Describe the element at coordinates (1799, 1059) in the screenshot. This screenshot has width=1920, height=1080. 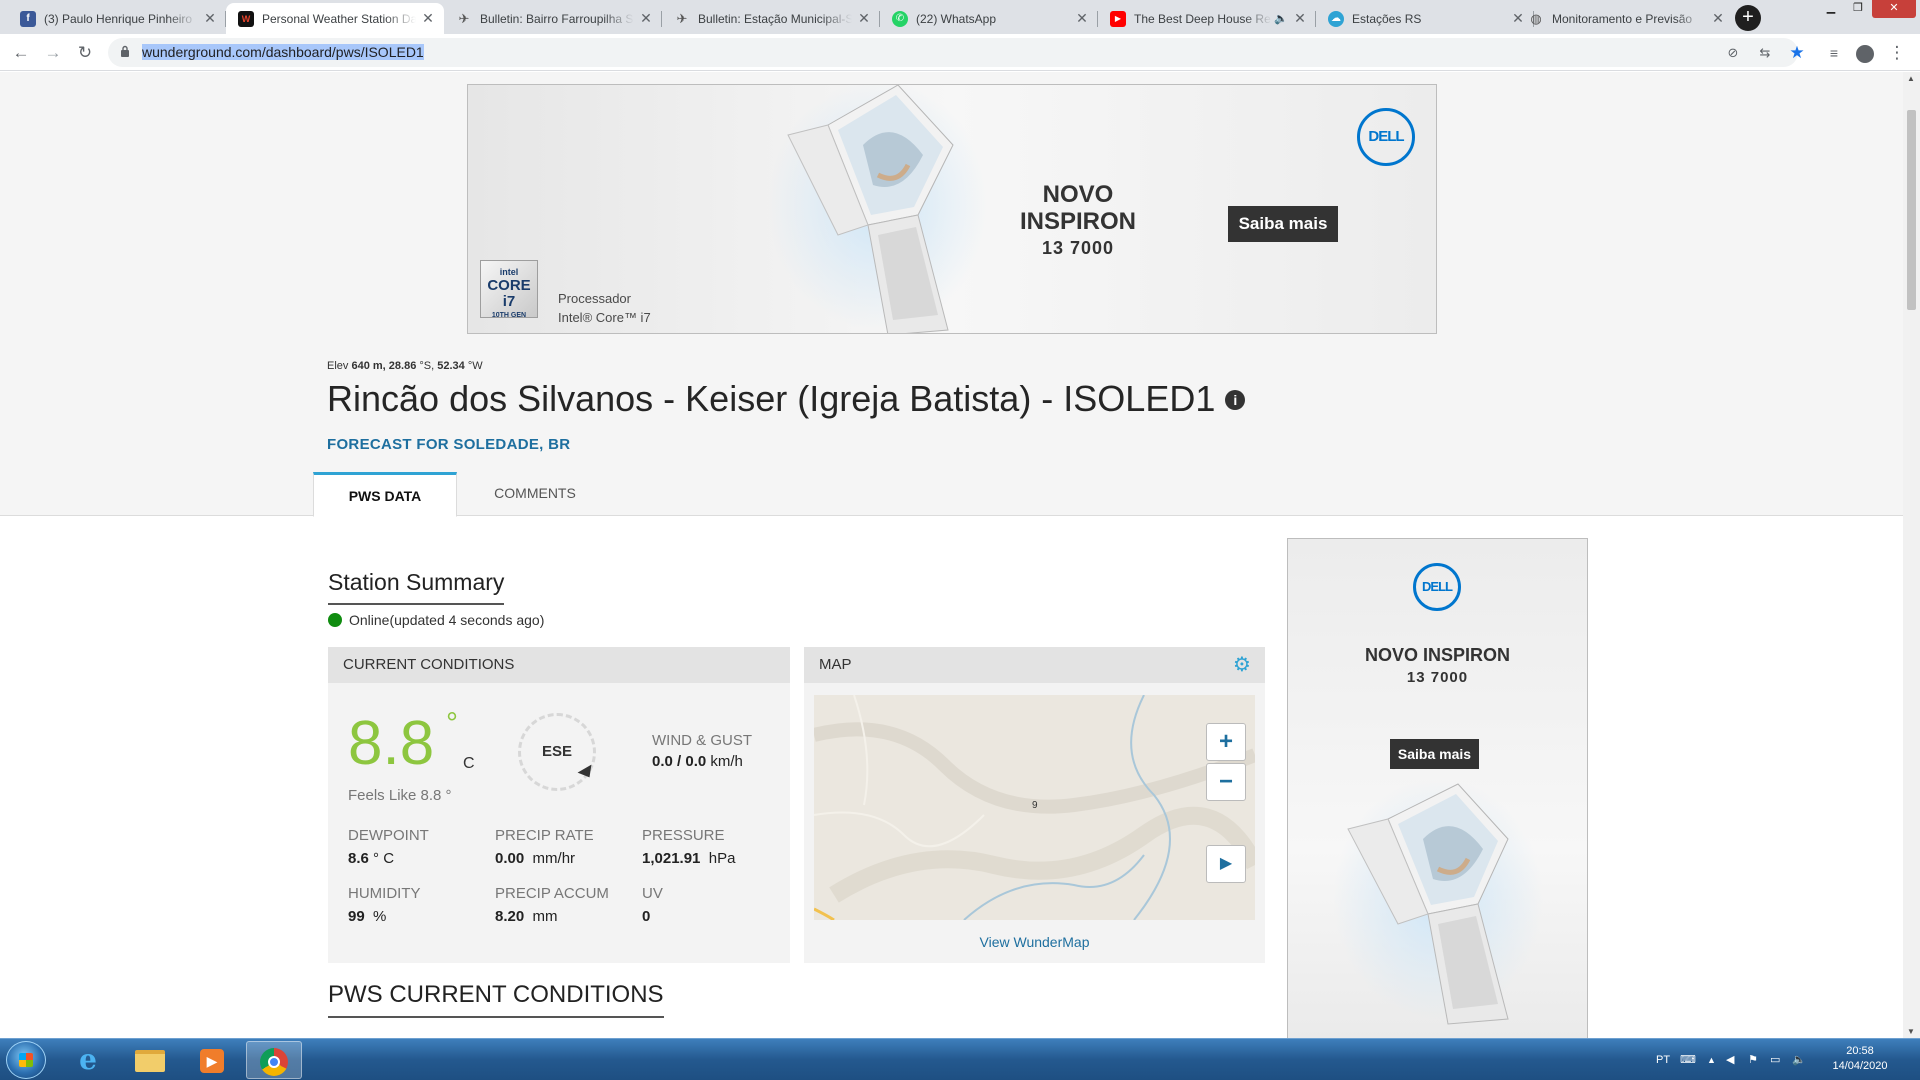
I see `volume-icon: 🔈` at that location.